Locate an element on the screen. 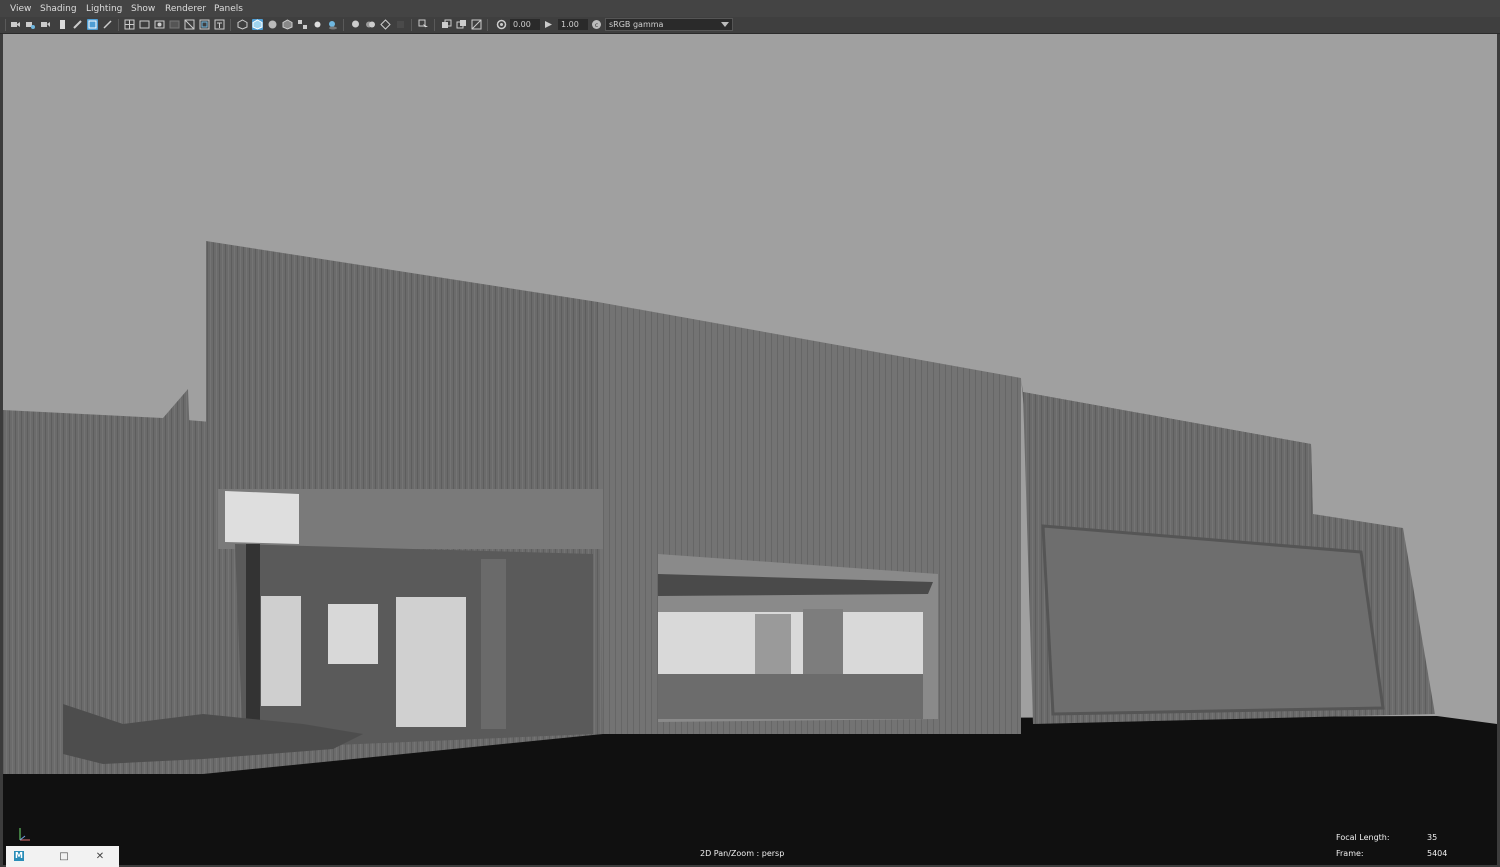 This screenshot has height=867, width=1500. svg-text: c is located at coordinates (596, 25).